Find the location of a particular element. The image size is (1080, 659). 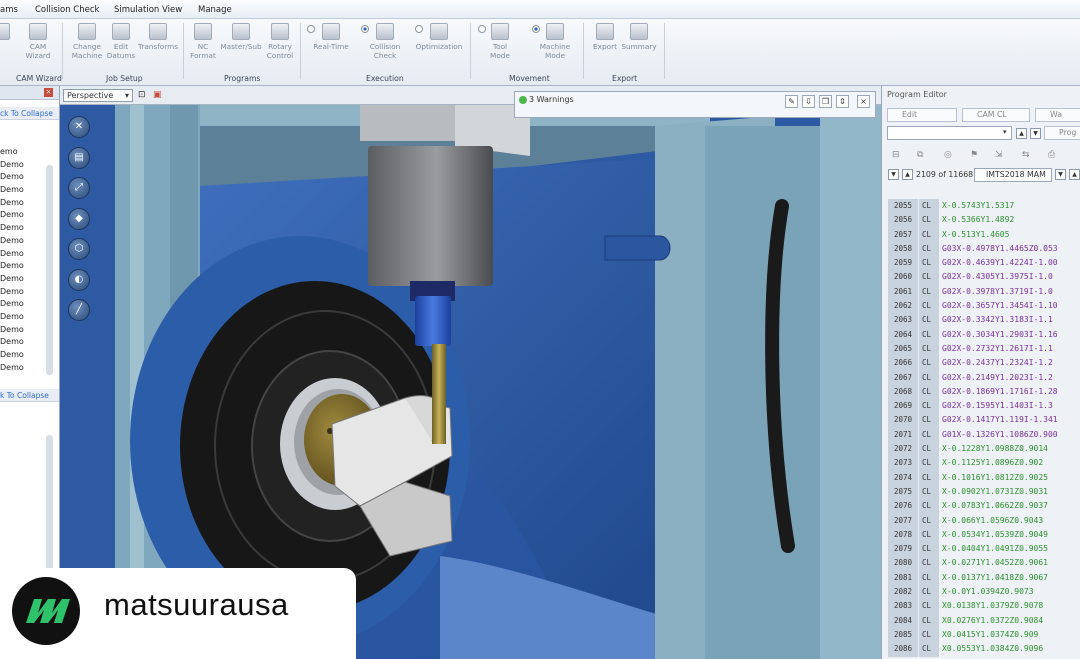

real-time-button: Real-Time is located at coordinates (331, 47).